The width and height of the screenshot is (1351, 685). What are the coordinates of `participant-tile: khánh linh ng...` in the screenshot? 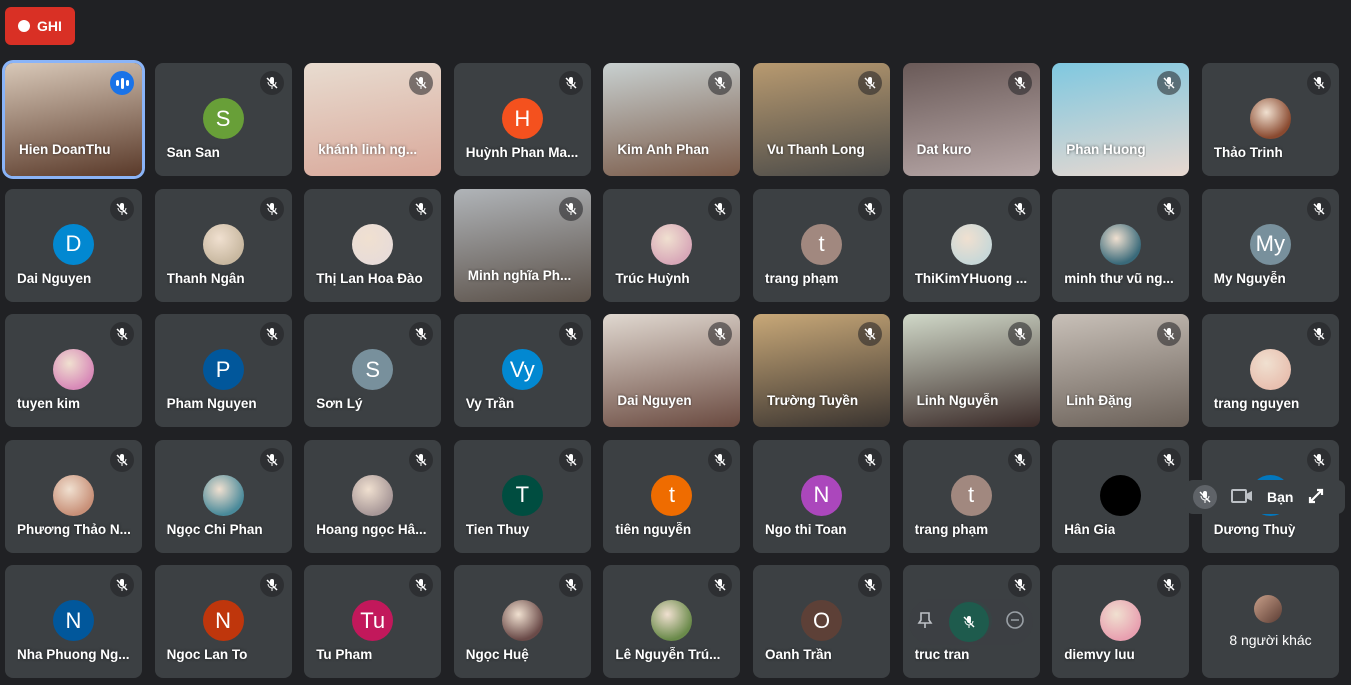 It's located at (373, 119).